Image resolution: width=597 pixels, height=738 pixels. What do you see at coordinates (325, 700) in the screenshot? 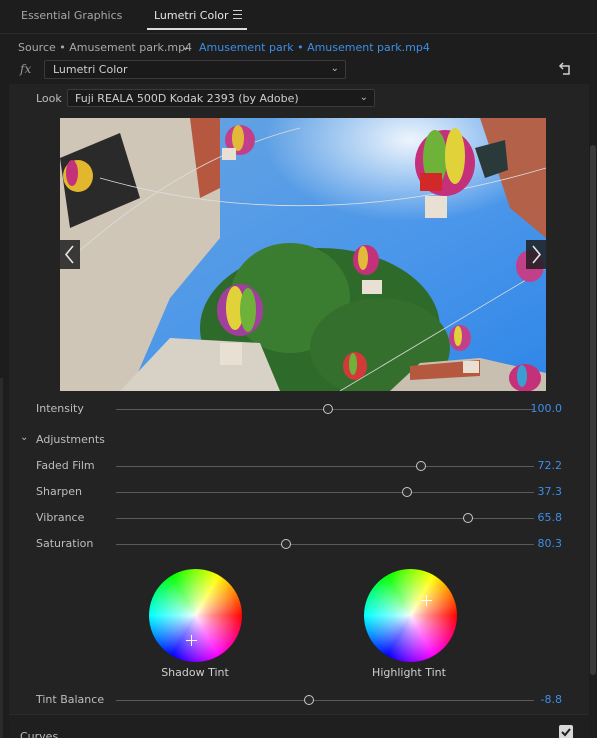
I see `tint-balance-track` at bounding box center [325, 700].